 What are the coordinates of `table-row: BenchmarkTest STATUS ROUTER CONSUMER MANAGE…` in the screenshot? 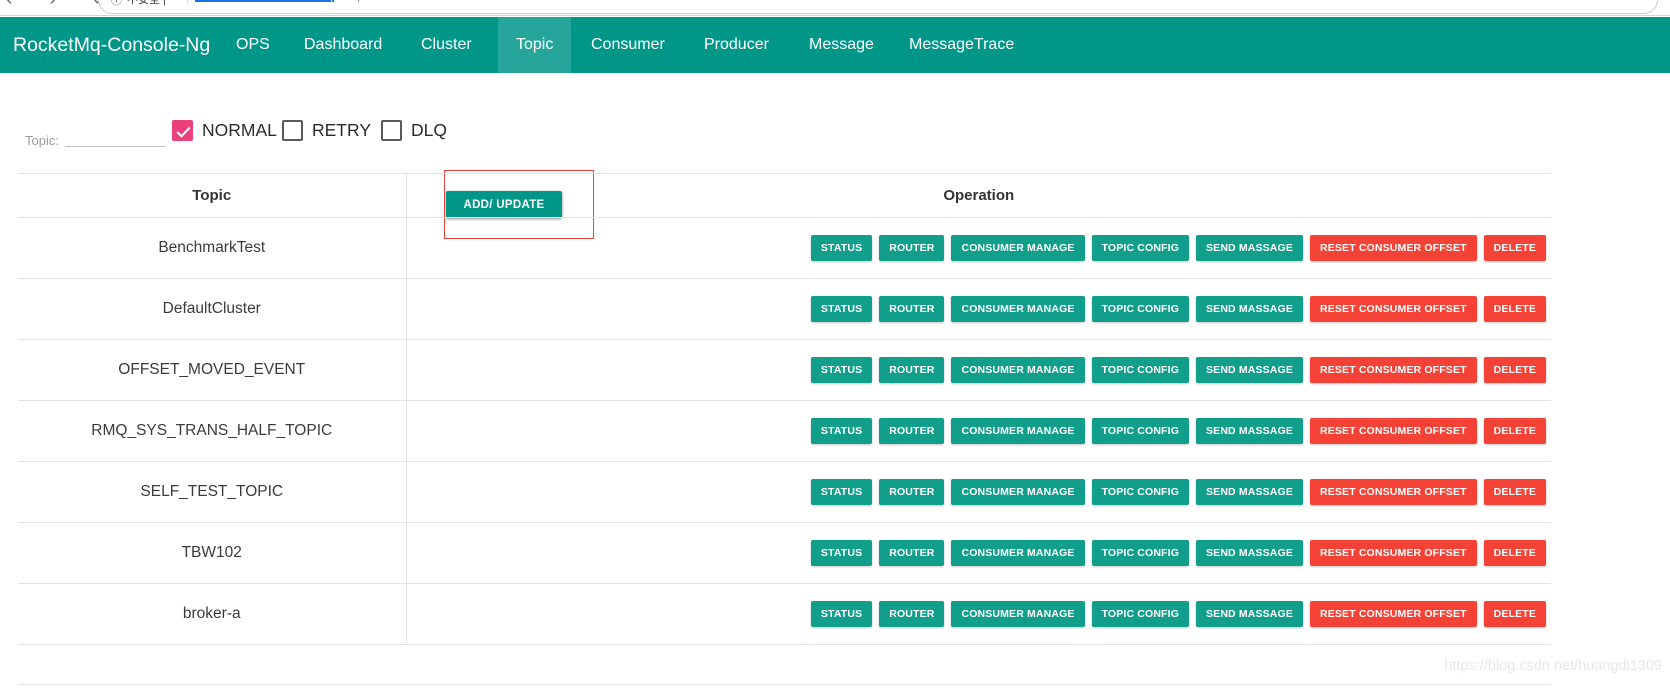 It's located at (785, 248).